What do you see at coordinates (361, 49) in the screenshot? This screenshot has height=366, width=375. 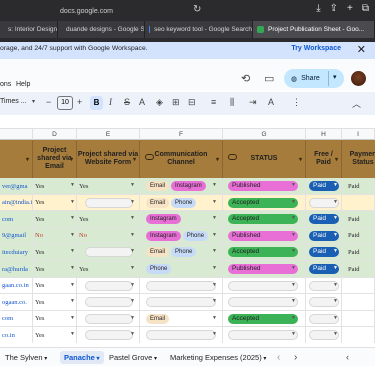 I see `close-icon: ✕` at bounding box center [361, 49].